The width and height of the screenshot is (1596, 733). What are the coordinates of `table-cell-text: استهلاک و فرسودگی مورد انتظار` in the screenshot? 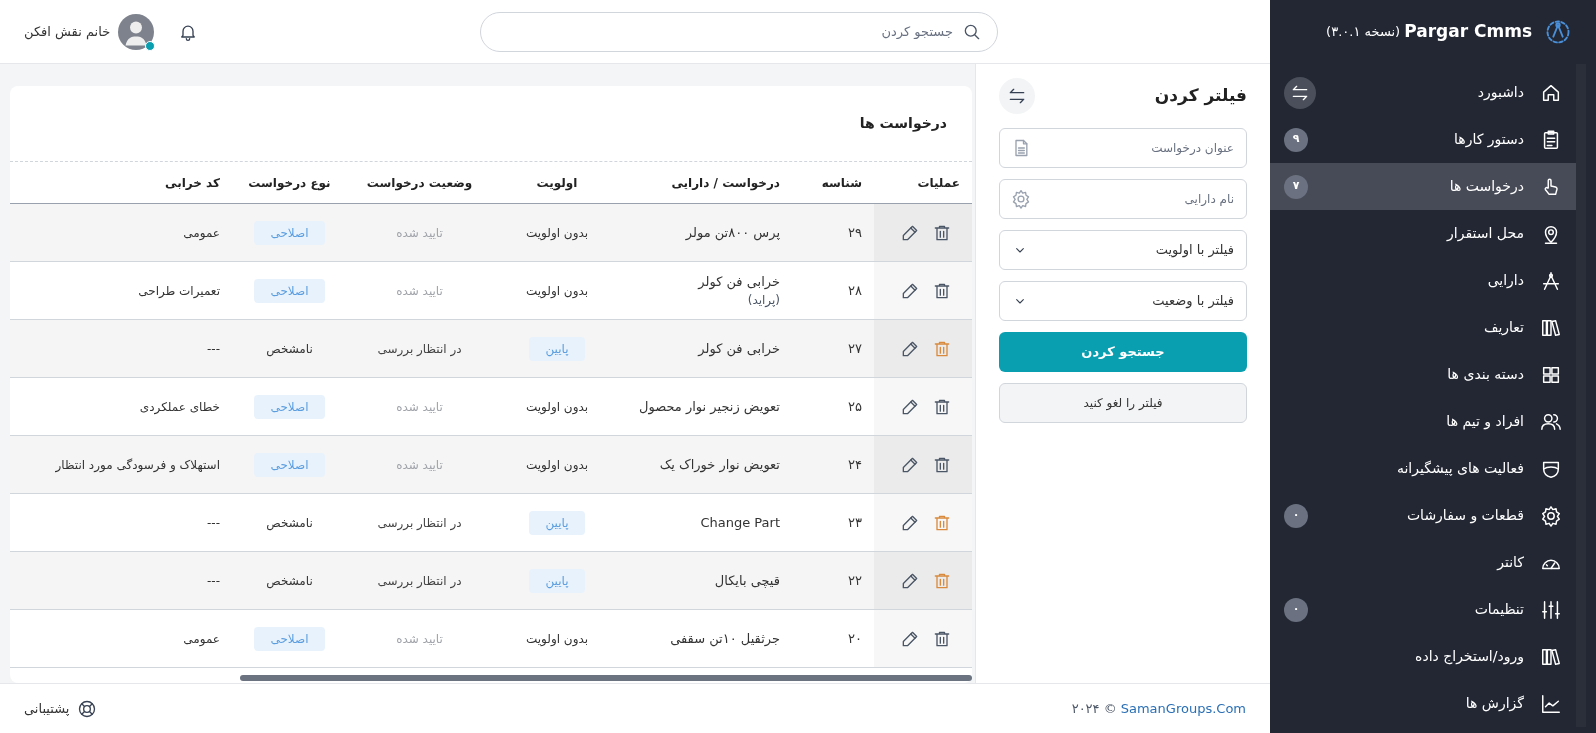 It's located at (137, 465).